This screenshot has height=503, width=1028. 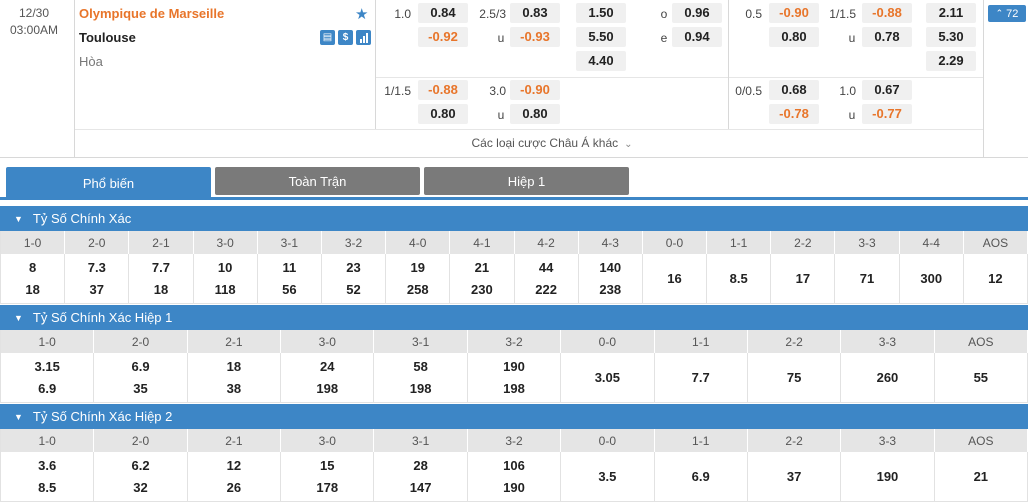 I want to click on away-score-odd: 26, so click(x=234, y=487).